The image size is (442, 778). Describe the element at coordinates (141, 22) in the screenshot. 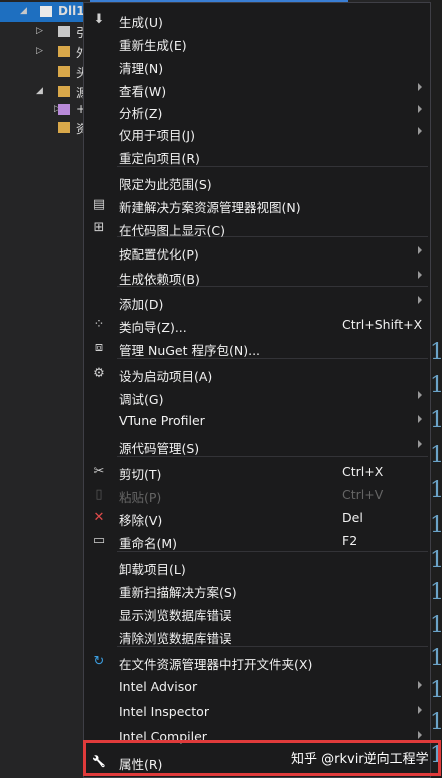

I see `menu-item-label: 生成(U)` at that location.